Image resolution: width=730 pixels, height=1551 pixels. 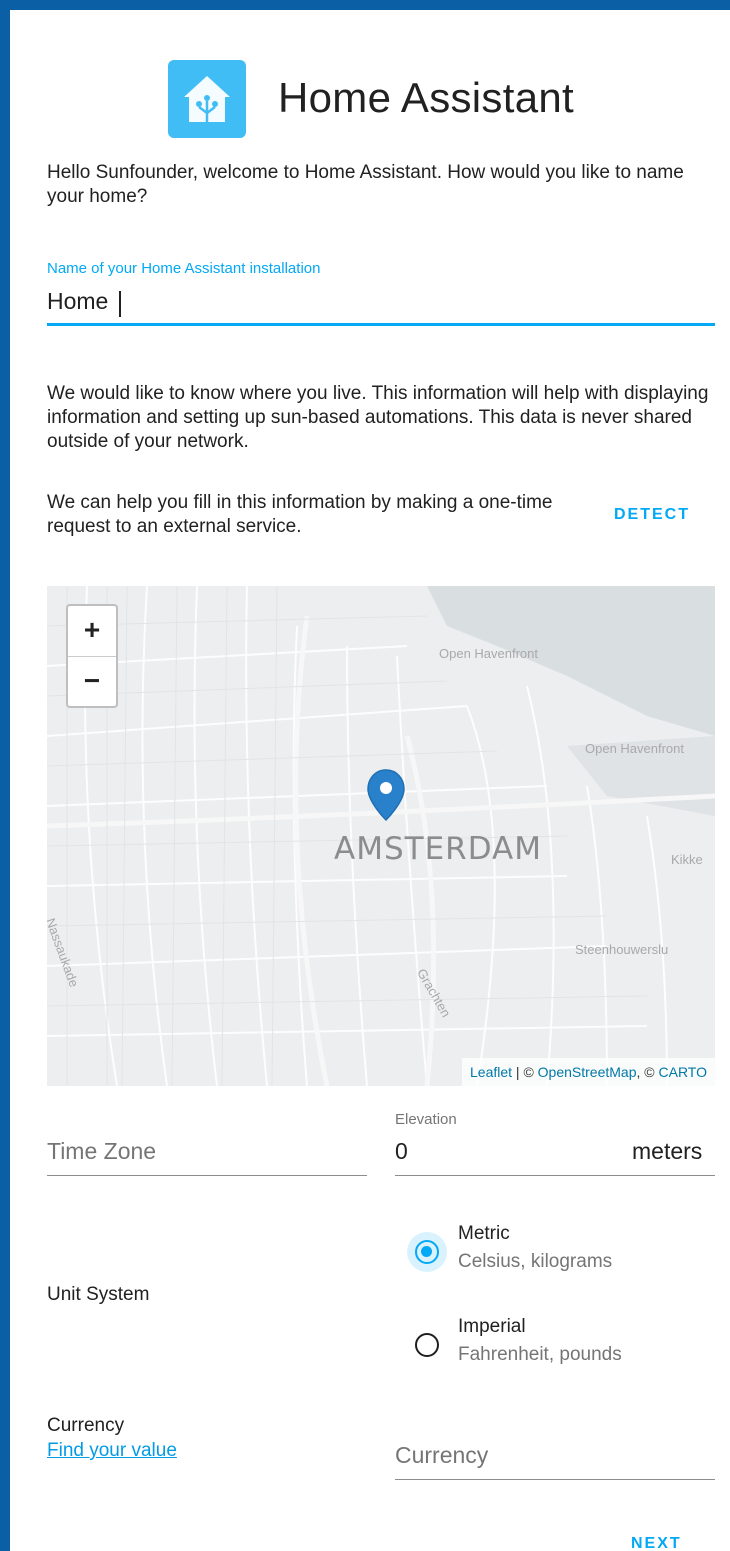 I want to click on currency-input: Currency, so click(x=441, y=1455).